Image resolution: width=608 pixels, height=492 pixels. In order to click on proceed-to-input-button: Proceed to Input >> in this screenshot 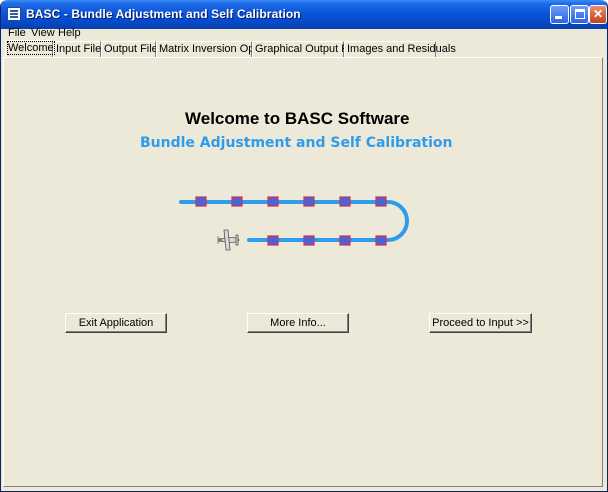, I will do `click(480, 323)`.